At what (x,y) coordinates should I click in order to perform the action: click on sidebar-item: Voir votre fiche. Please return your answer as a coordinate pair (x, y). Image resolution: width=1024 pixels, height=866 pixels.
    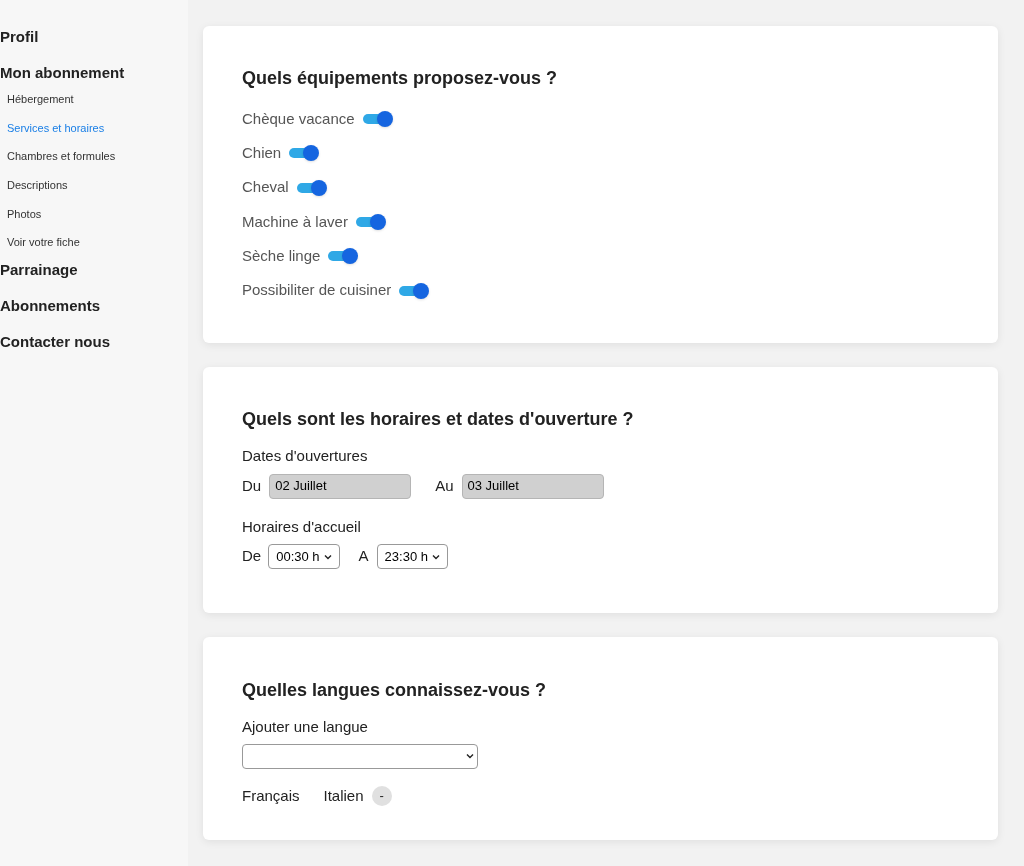
    Looking at the image, I should click on (94, 242).